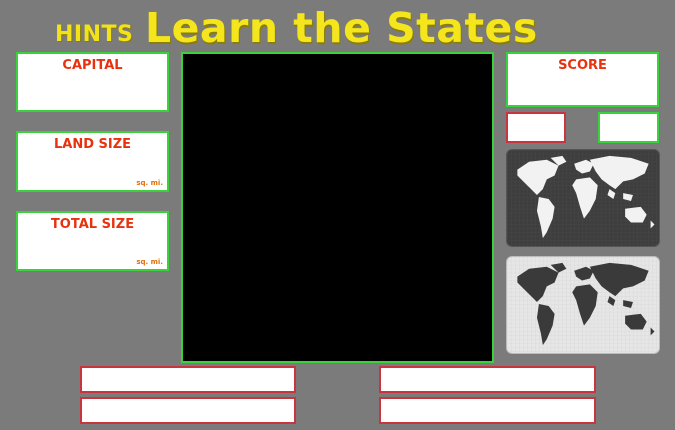 This screenshot has width=675, height=430. I want to click on capital-label: CAPITAL, so click(92, 65).